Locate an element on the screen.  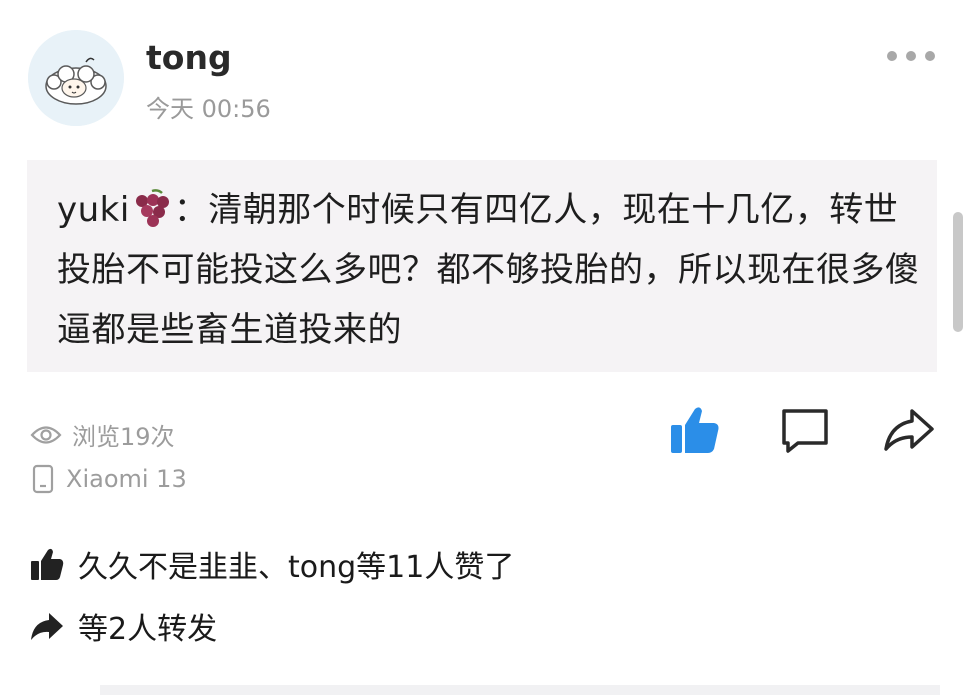
phone-icon is located at coordinates (43, 479).